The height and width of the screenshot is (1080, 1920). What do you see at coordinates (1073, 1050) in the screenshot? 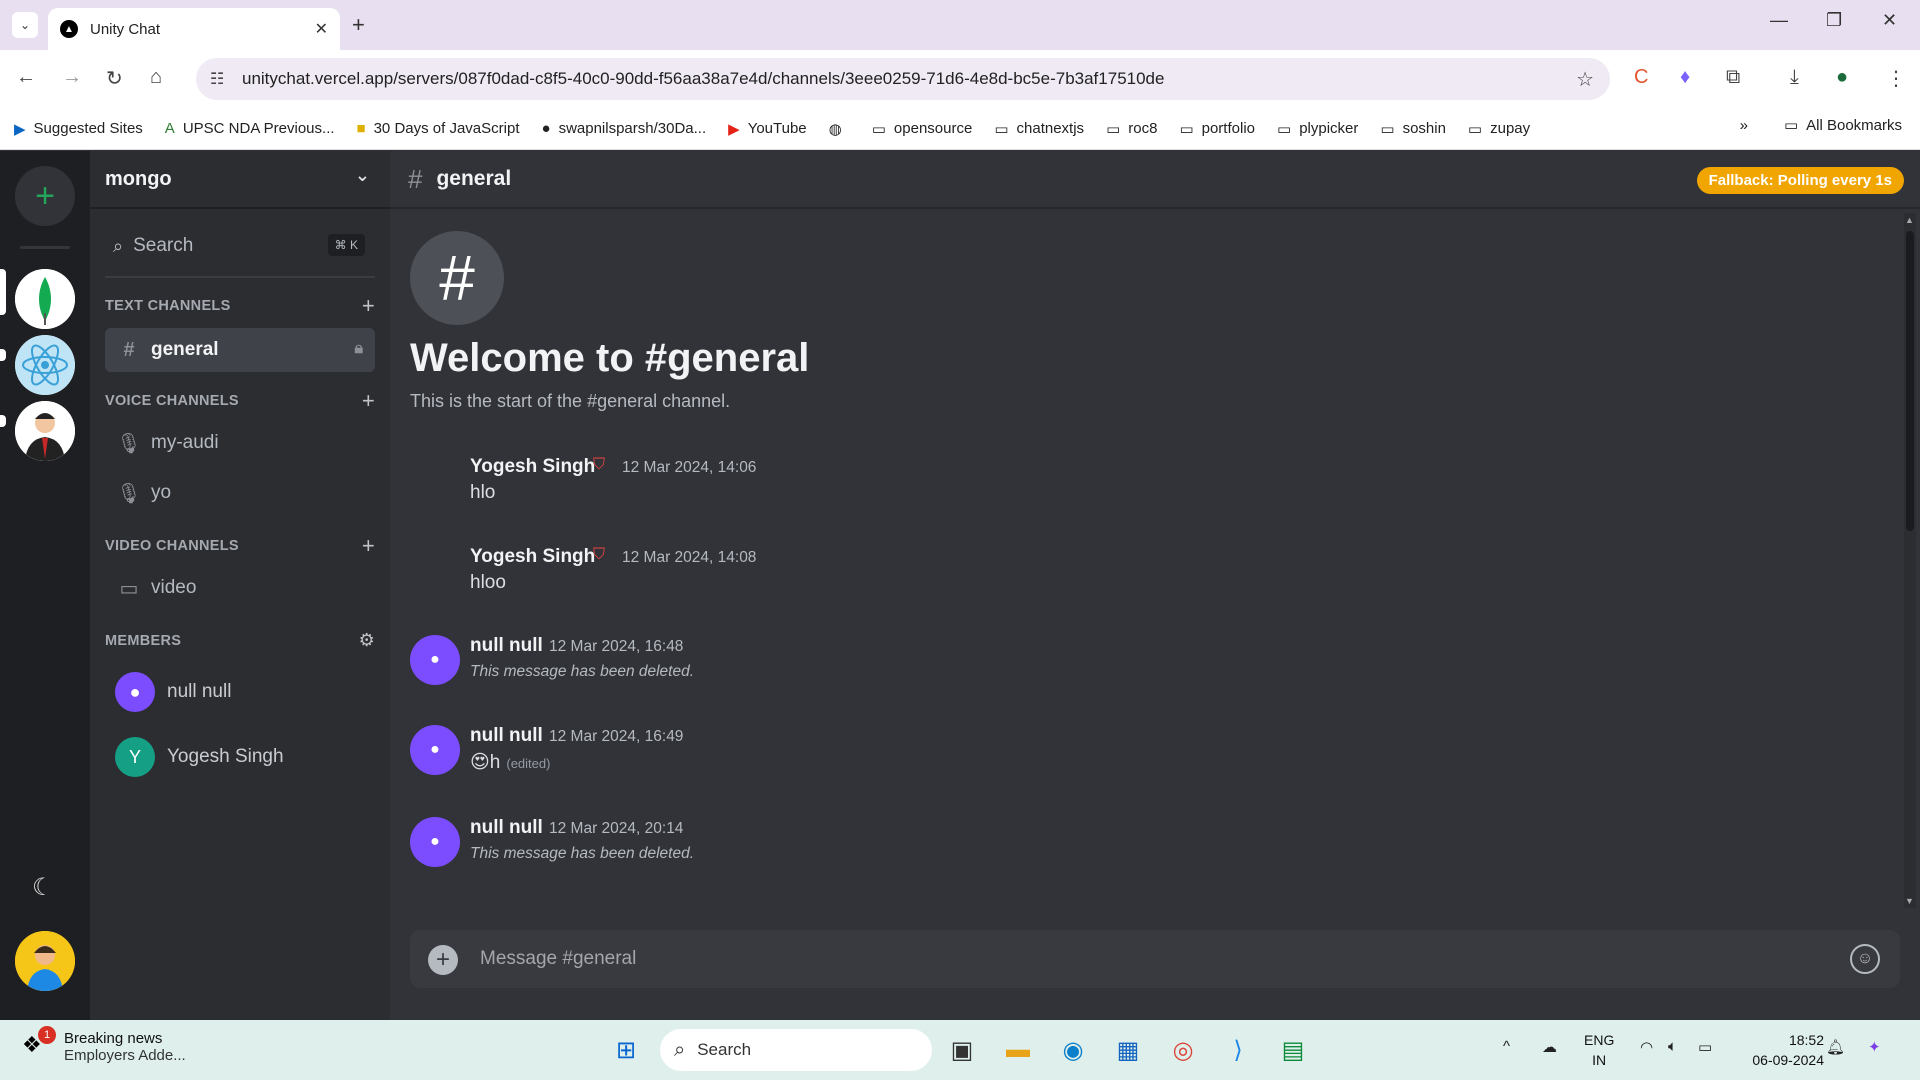
I see `edge-icon: ◉` at bounding box center [1073, 1050].